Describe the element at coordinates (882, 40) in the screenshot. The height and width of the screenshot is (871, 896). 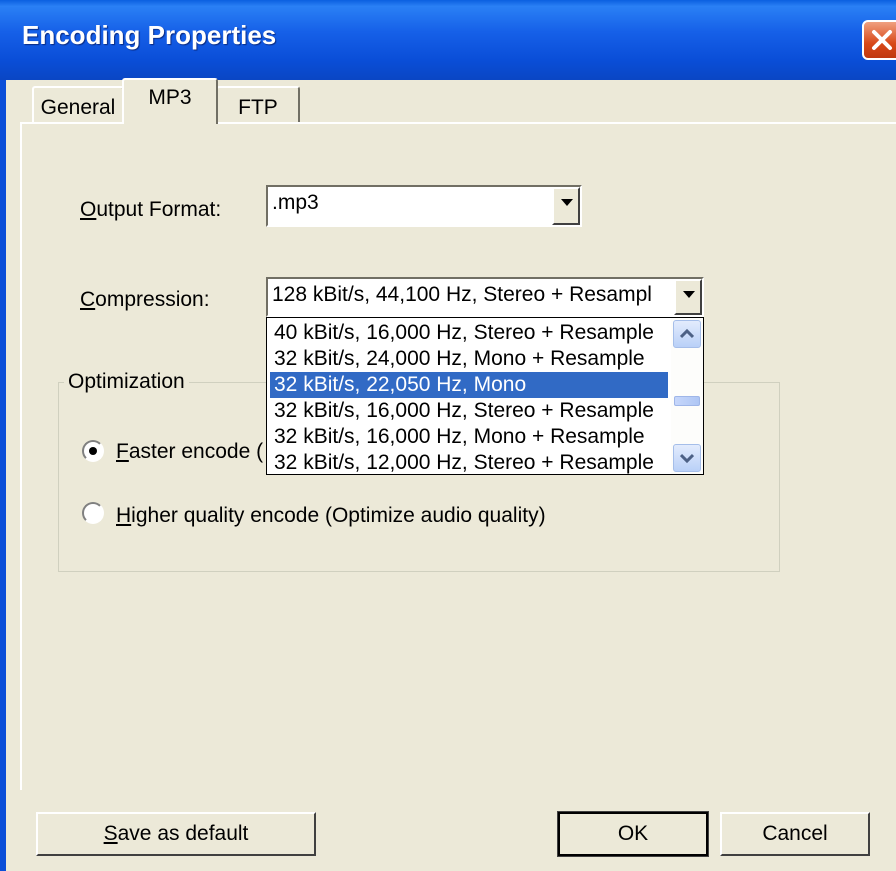
I see `close-icon` at that location.